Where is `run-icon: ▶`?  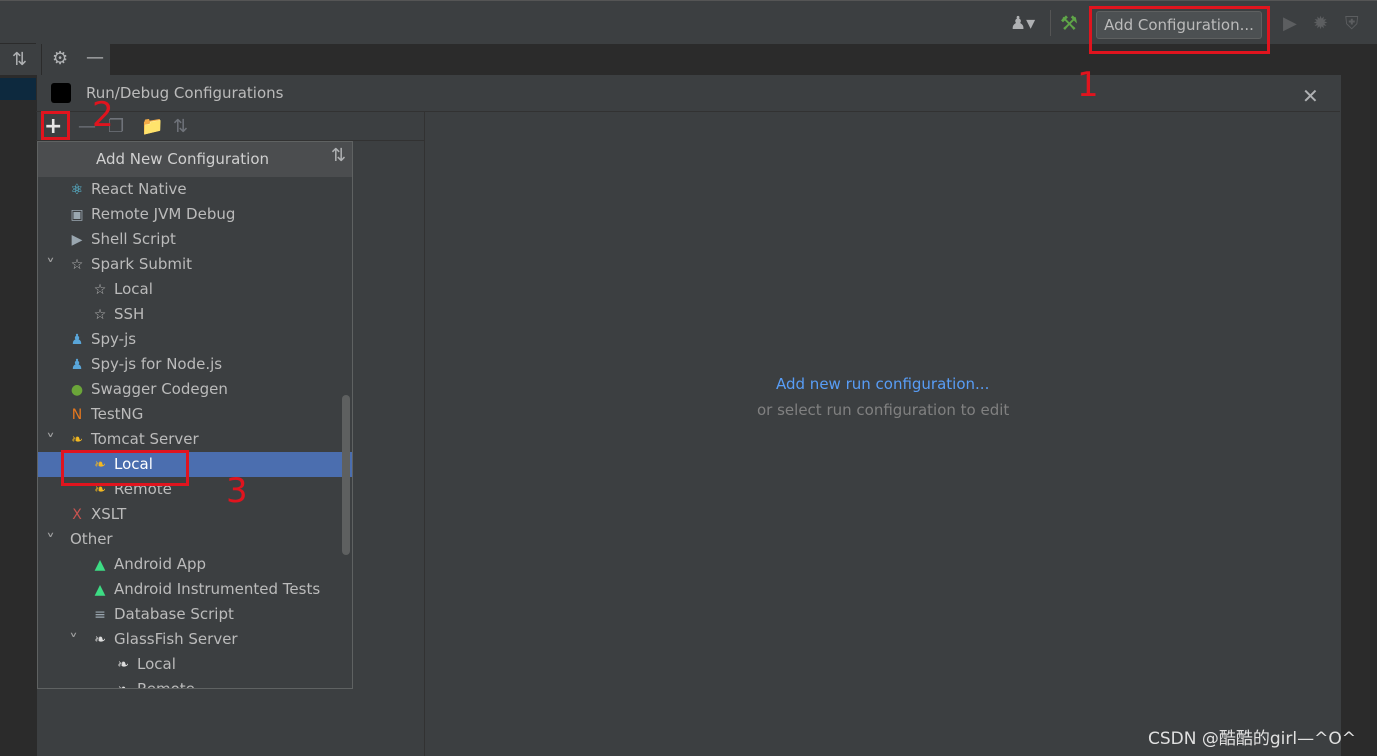 run-icon: ▶ is located at coordinates (1290, 24).